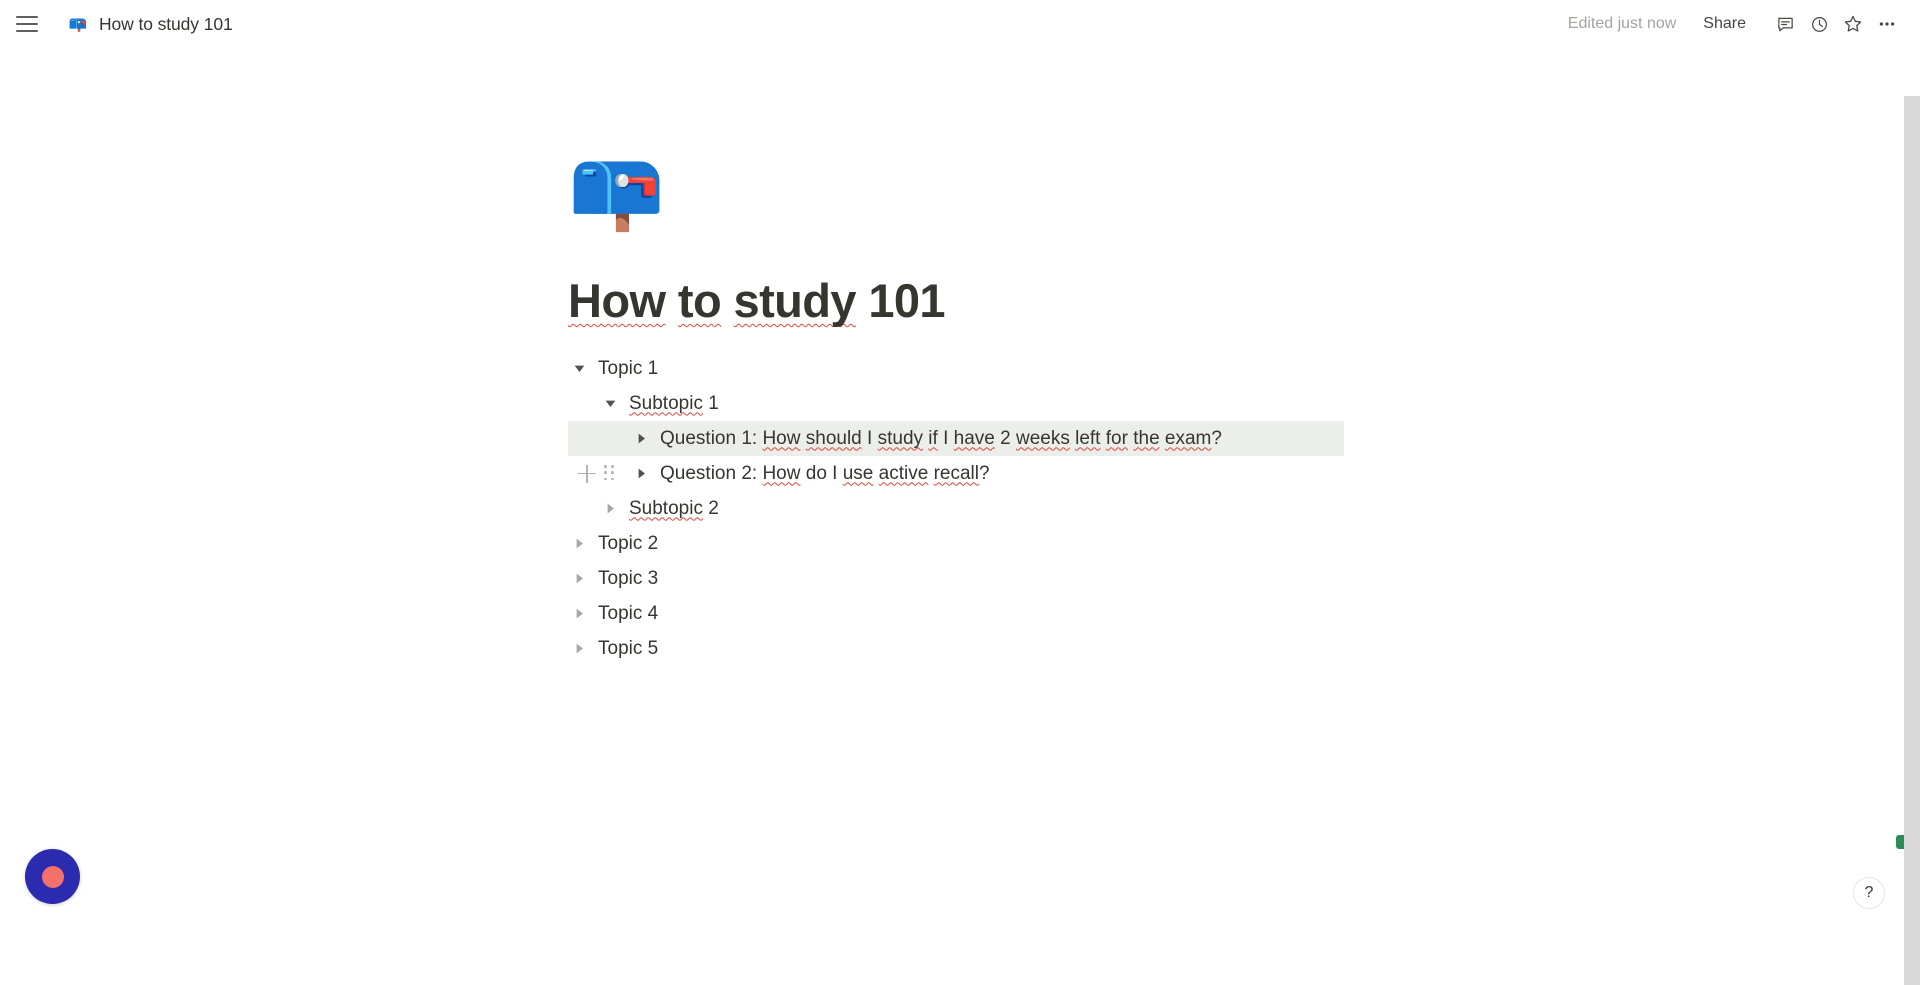  What do you see at coordinates (1887, 24) in the screenshot?
I see `more-options-icon` at bounding box center [1887, 24].